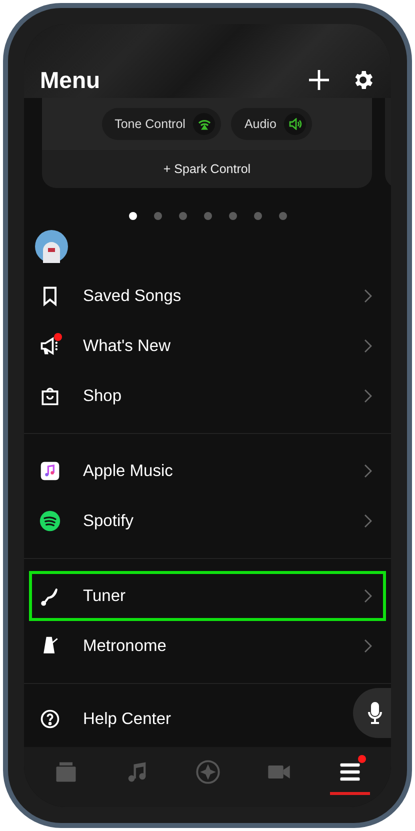 This screenshot has width=415, height=831. Describe the element at coordinates (162, 124) in the screenshot. I see `status-chip: Tone Control` at that location.